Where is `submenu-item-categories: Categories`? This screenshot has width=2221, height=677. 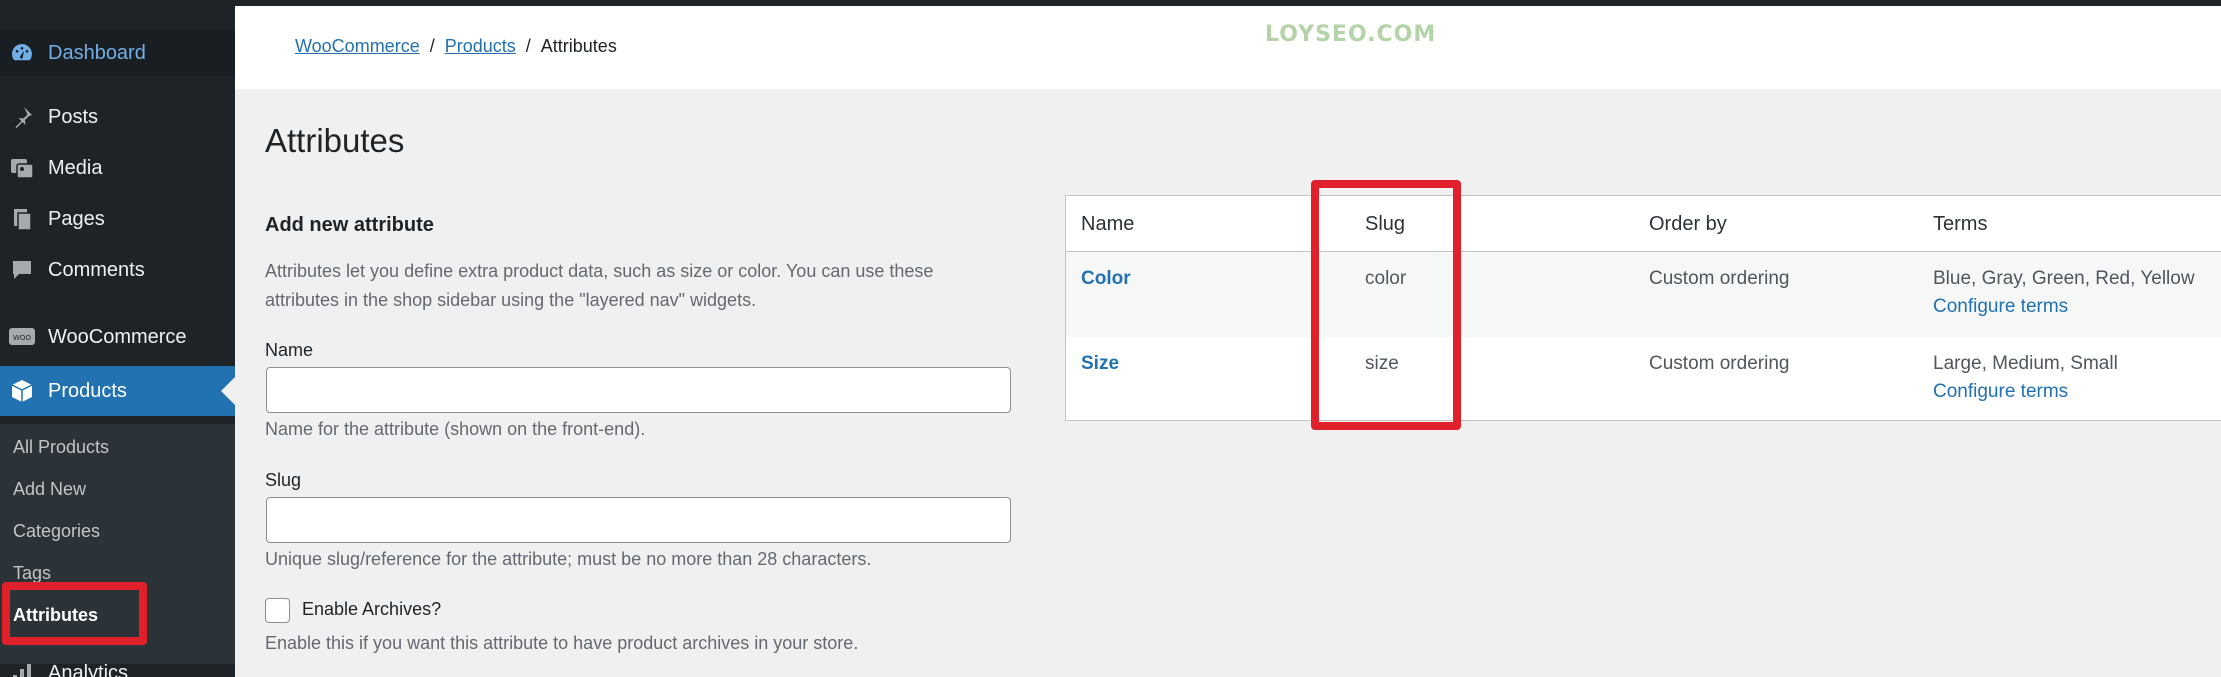 submenu-item-categories: Categories is located at coordinates (56, 531).